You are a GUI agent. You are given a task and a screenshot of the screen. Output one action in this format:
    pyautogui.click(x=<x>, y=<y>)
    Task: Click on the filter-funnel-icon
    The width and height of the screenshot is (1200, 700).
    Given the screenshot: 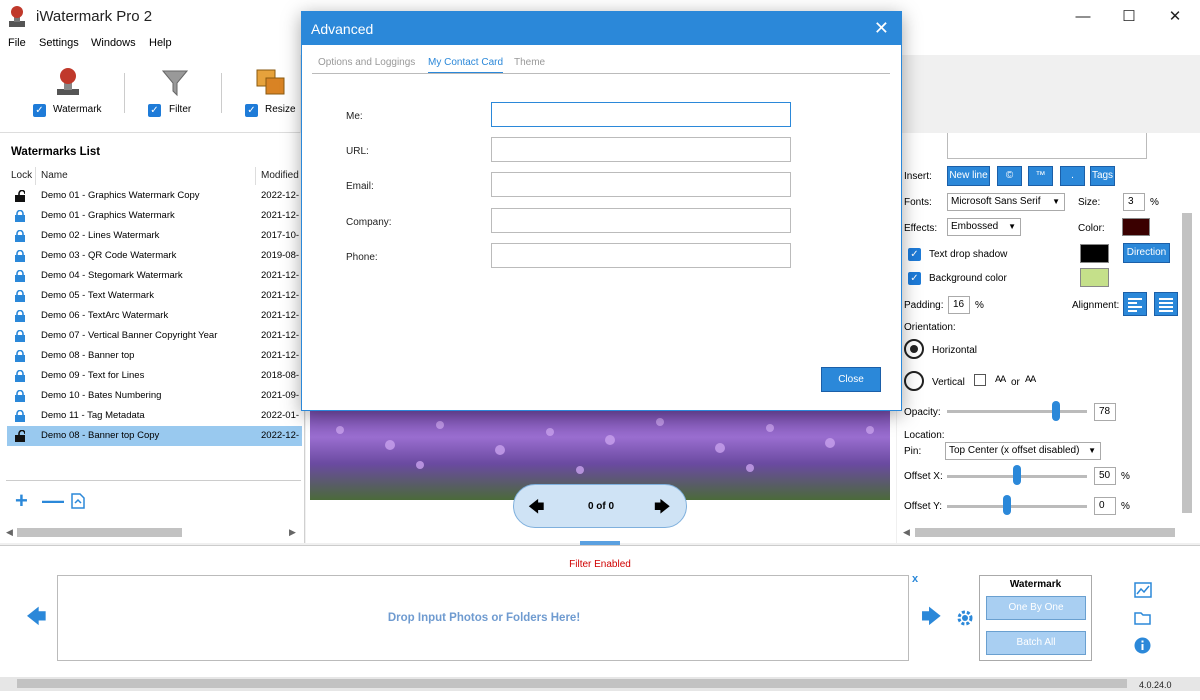 What is the action you would take?
    pyautogui.click(x=175, y=83)
    